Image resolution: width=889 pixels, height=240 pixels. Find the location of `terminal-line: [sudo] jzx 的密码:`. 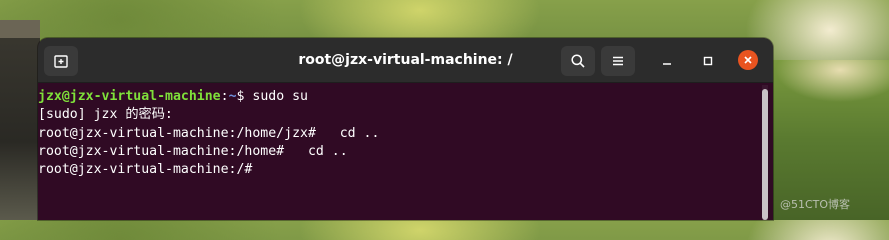

terminal-line: [sudo] jzx 的密码: is located at coordinates (105, 115).